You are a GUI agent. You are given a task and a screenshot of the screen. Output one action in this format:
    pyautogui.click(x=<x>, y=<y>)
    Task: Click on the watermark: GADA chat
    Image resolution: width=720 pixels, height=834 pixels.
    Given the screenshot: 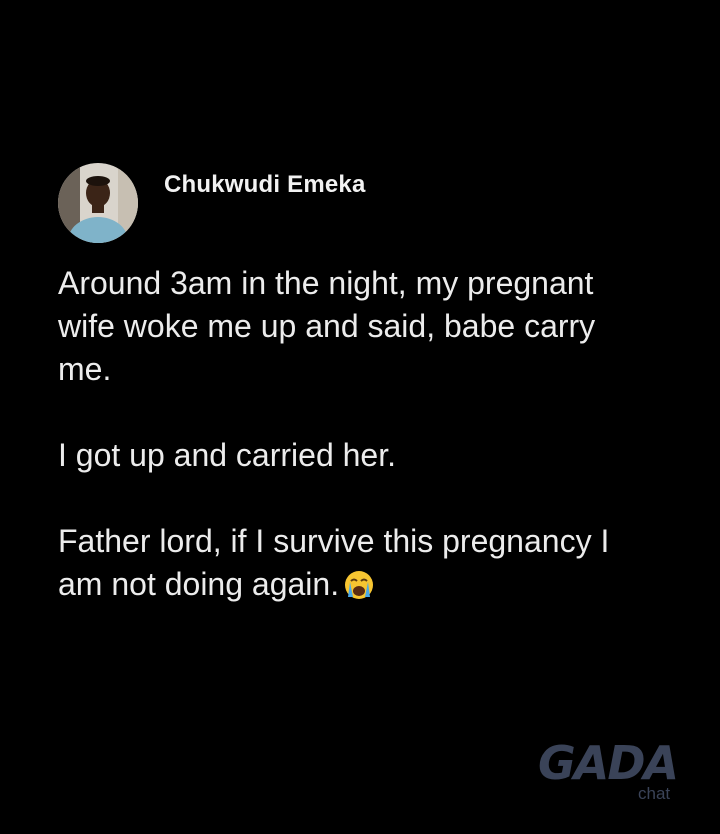 What is the action you would take?
    pyautogui.click(x=613, y=775)
    